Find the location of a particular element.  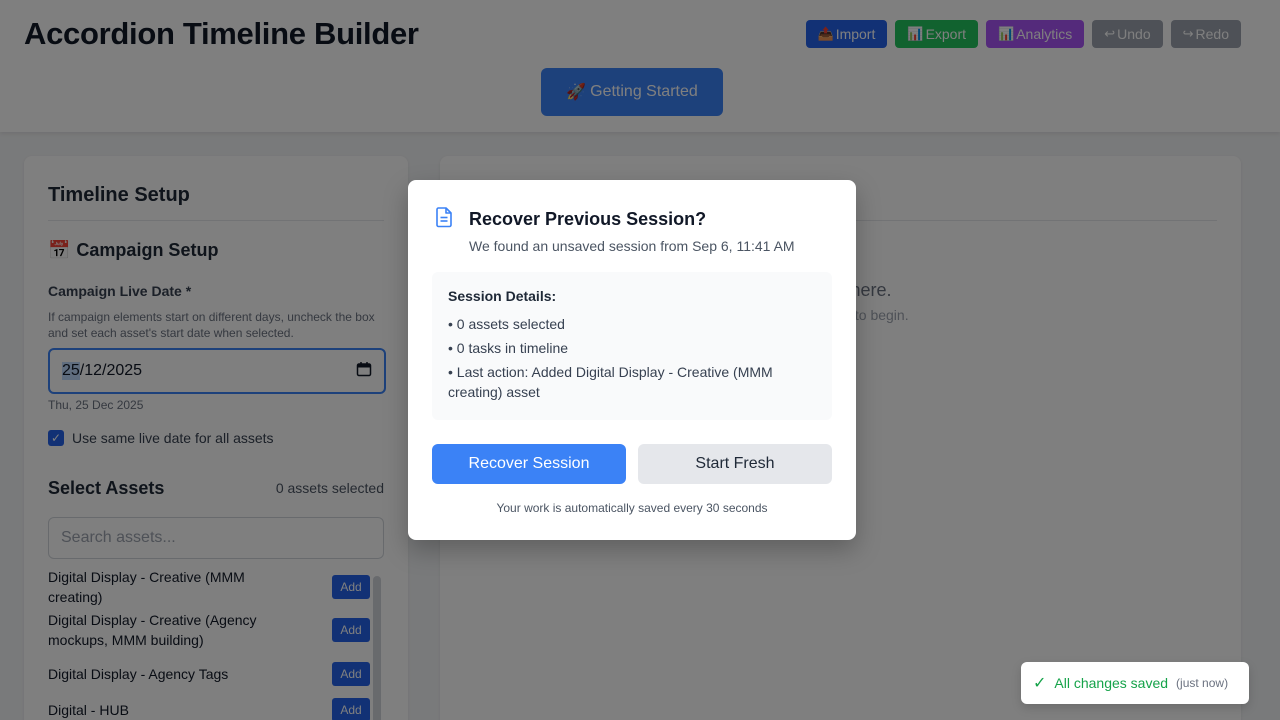

save-status-text: All changes saved is located at coordinates (1111, 683).